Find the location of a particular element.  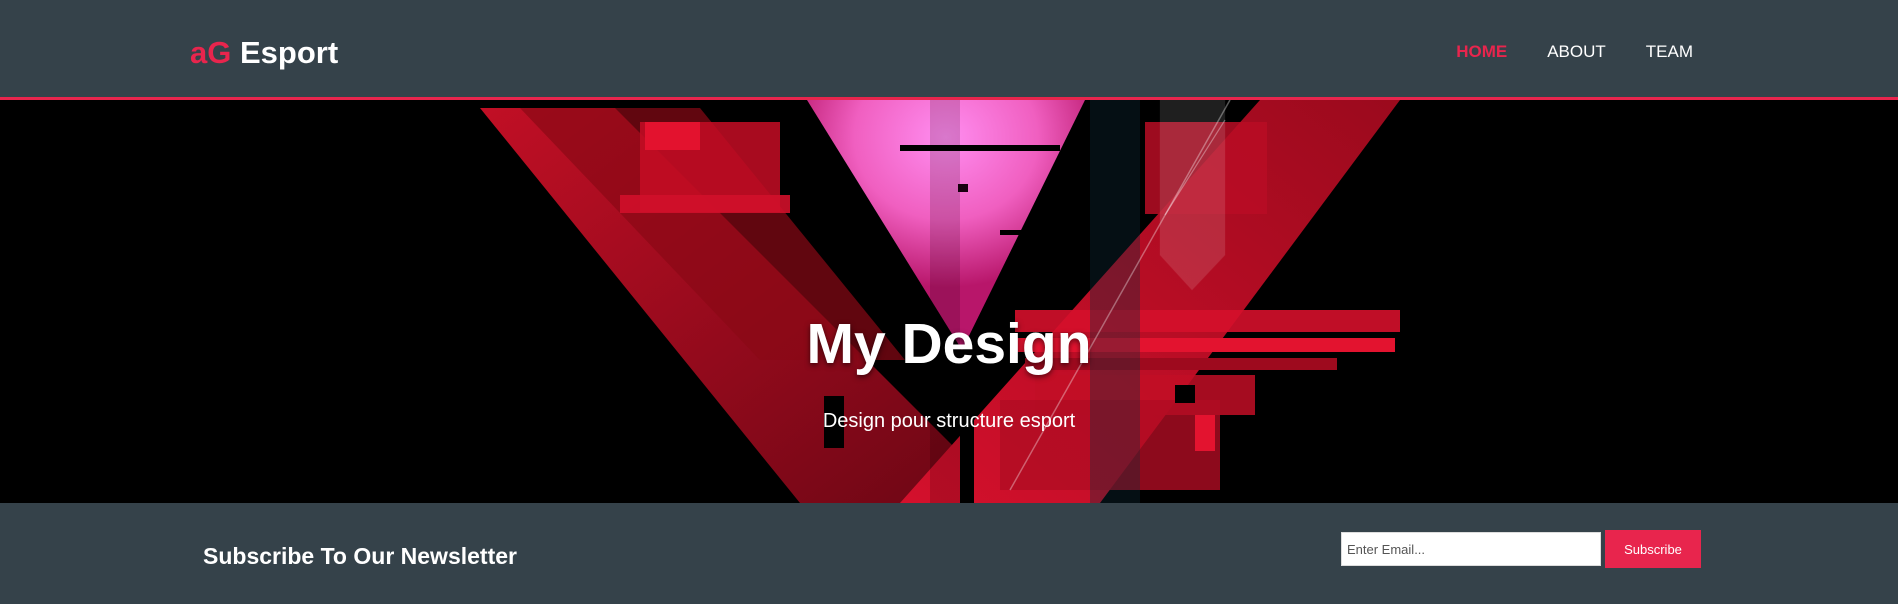

newsletter-form: Subscribe is located at coordinates (1521, 549).